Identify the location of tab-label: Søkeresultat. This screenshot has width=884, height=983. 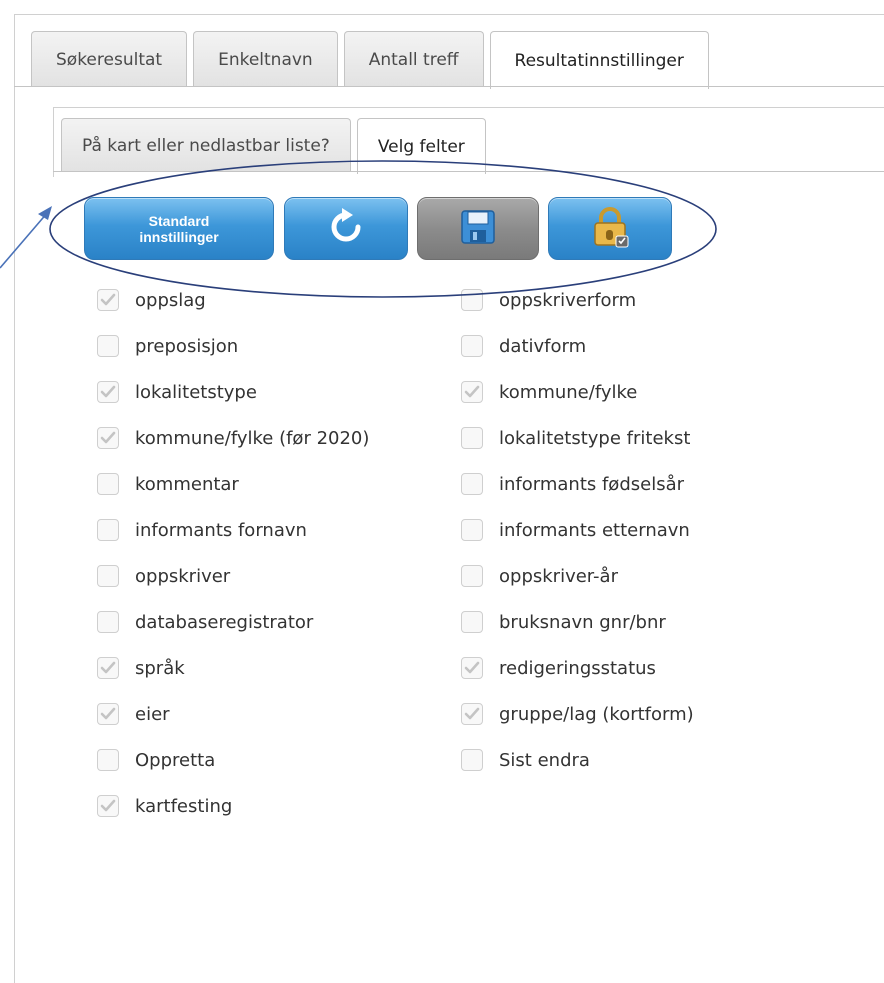
(109, 59).